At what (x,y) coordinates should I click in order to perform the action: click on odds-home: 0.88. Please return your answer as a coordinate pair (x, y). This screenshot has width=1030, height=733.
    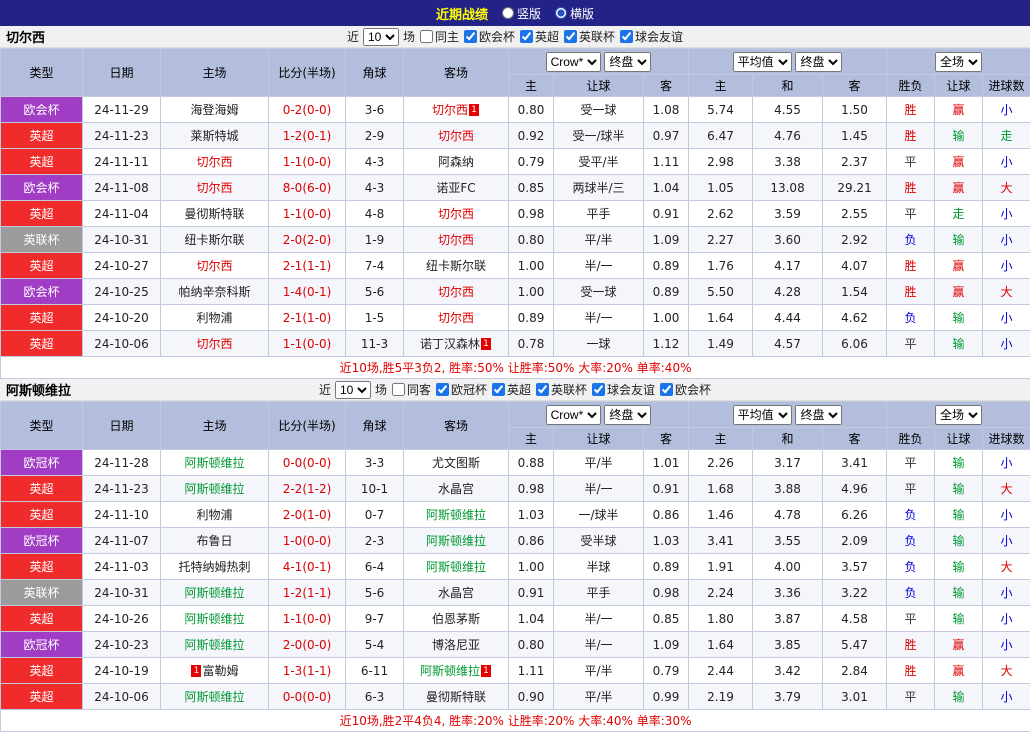
    Looking at the image, I should click on (531, 462).